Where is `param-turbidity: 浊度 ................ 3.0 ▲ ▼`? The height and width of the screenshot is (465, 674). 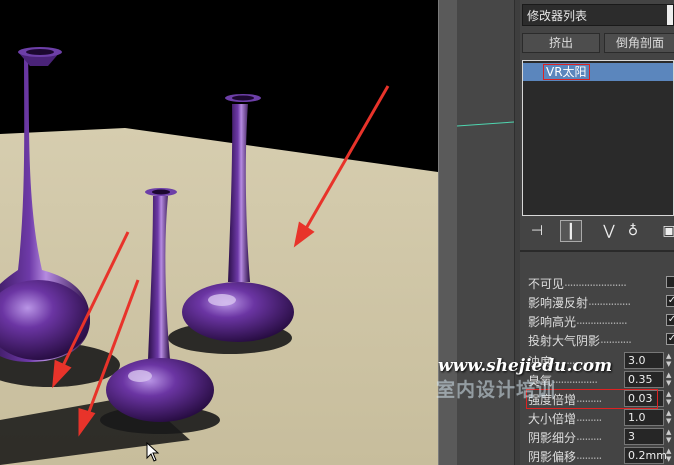 param-turbidity: 浊度 ................ 3.0 ▲ ▼ is located at coordinates (601, 361).